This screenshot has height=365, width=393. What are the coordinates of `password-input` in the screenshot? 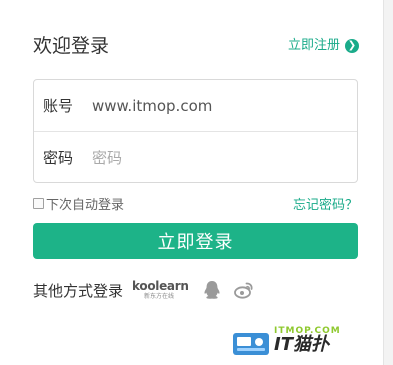 It's located at (224, 157).